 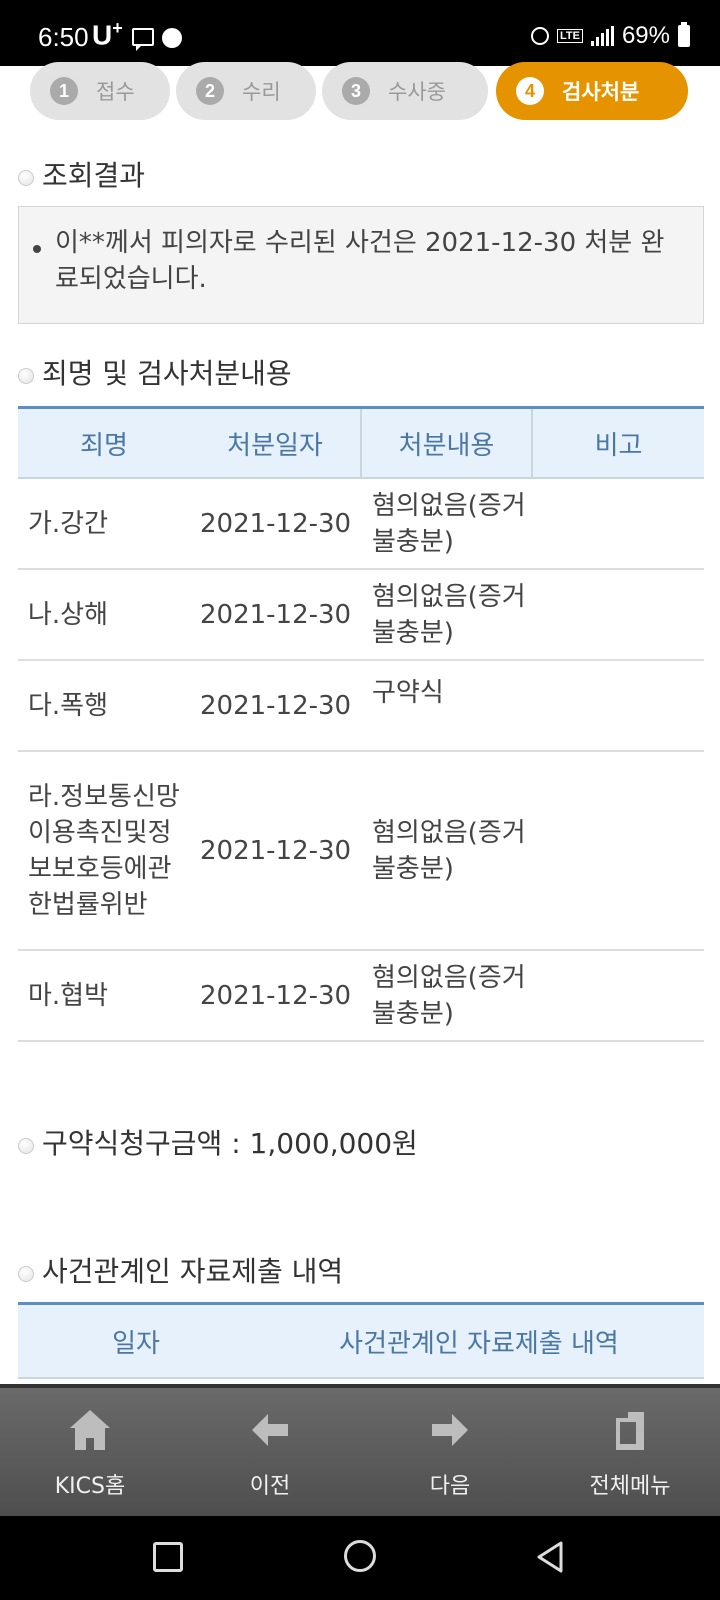 I want to click on next-button: 다음, so click(x=450, y=1452).